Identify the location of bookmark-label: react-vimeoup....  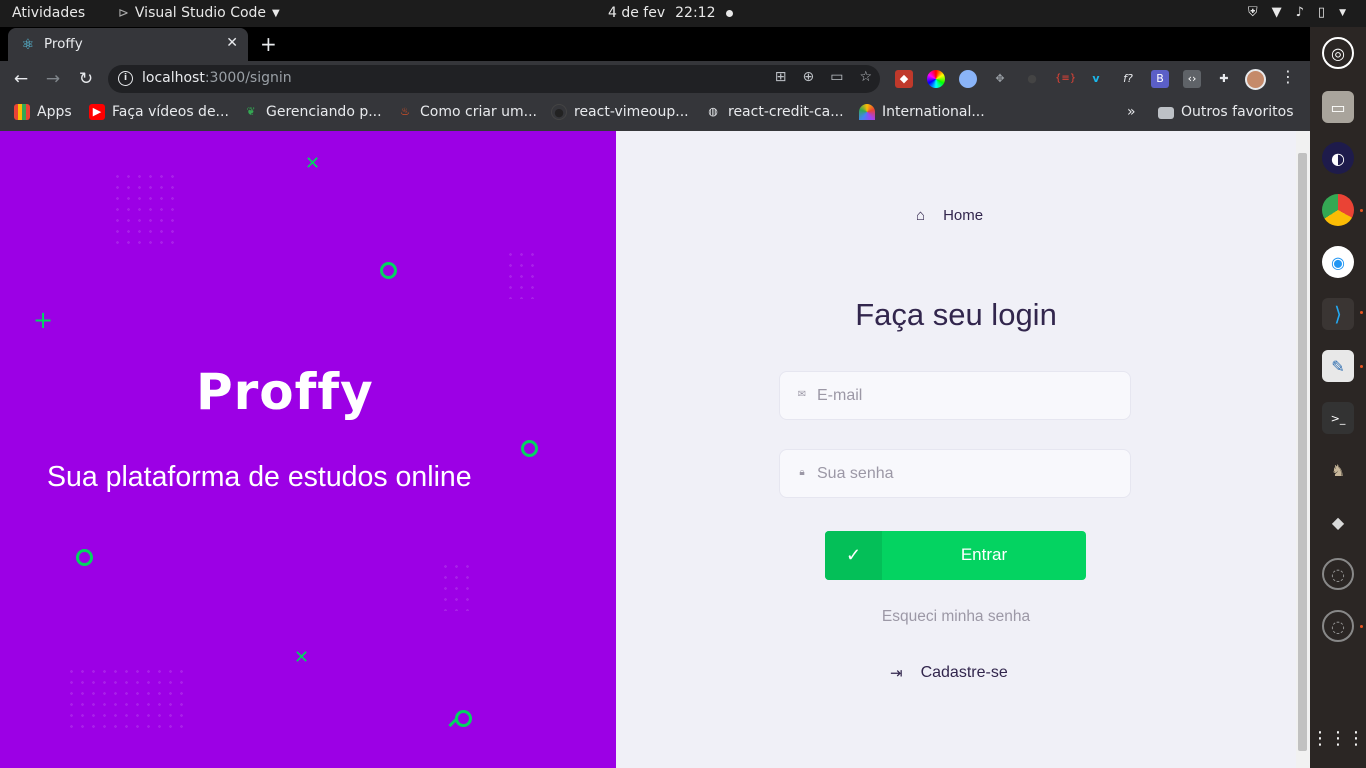
(631, 112).